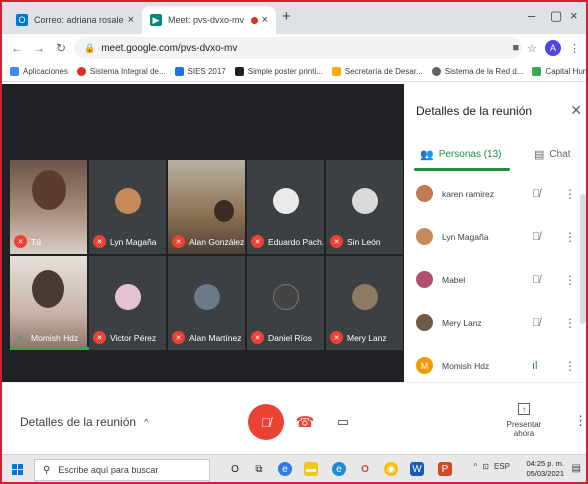 This screenshot has width=588, height=484. What do you see at coordinates (127, 303) in the screenshot?
I see `participant-tile: ✕ Victor Pérez` at bounding box center [127, 303].